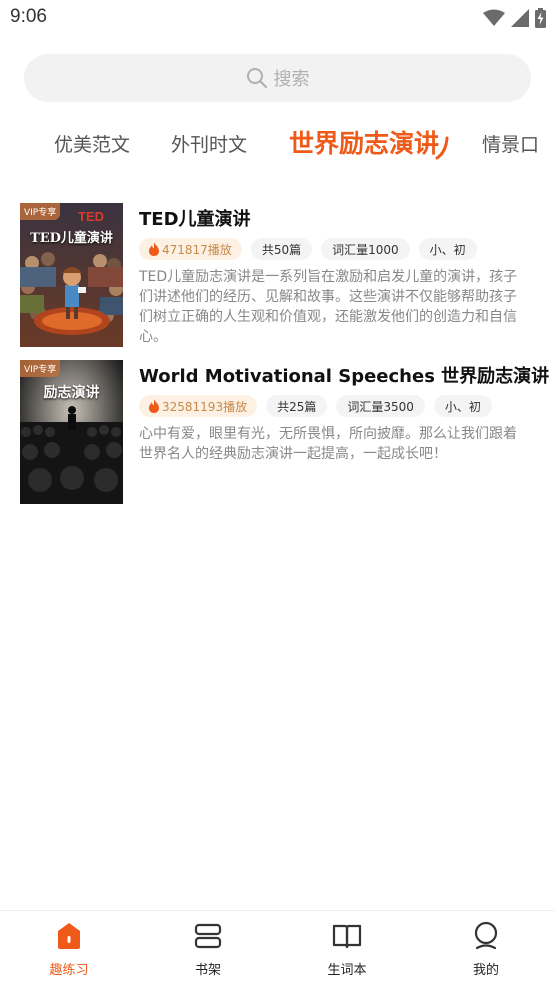 The image size is (554, 984). What do you see at coordinates (205, 406) in the screenshot?
I see `play-count: 32581193播放` at bounding box center [205, 406].